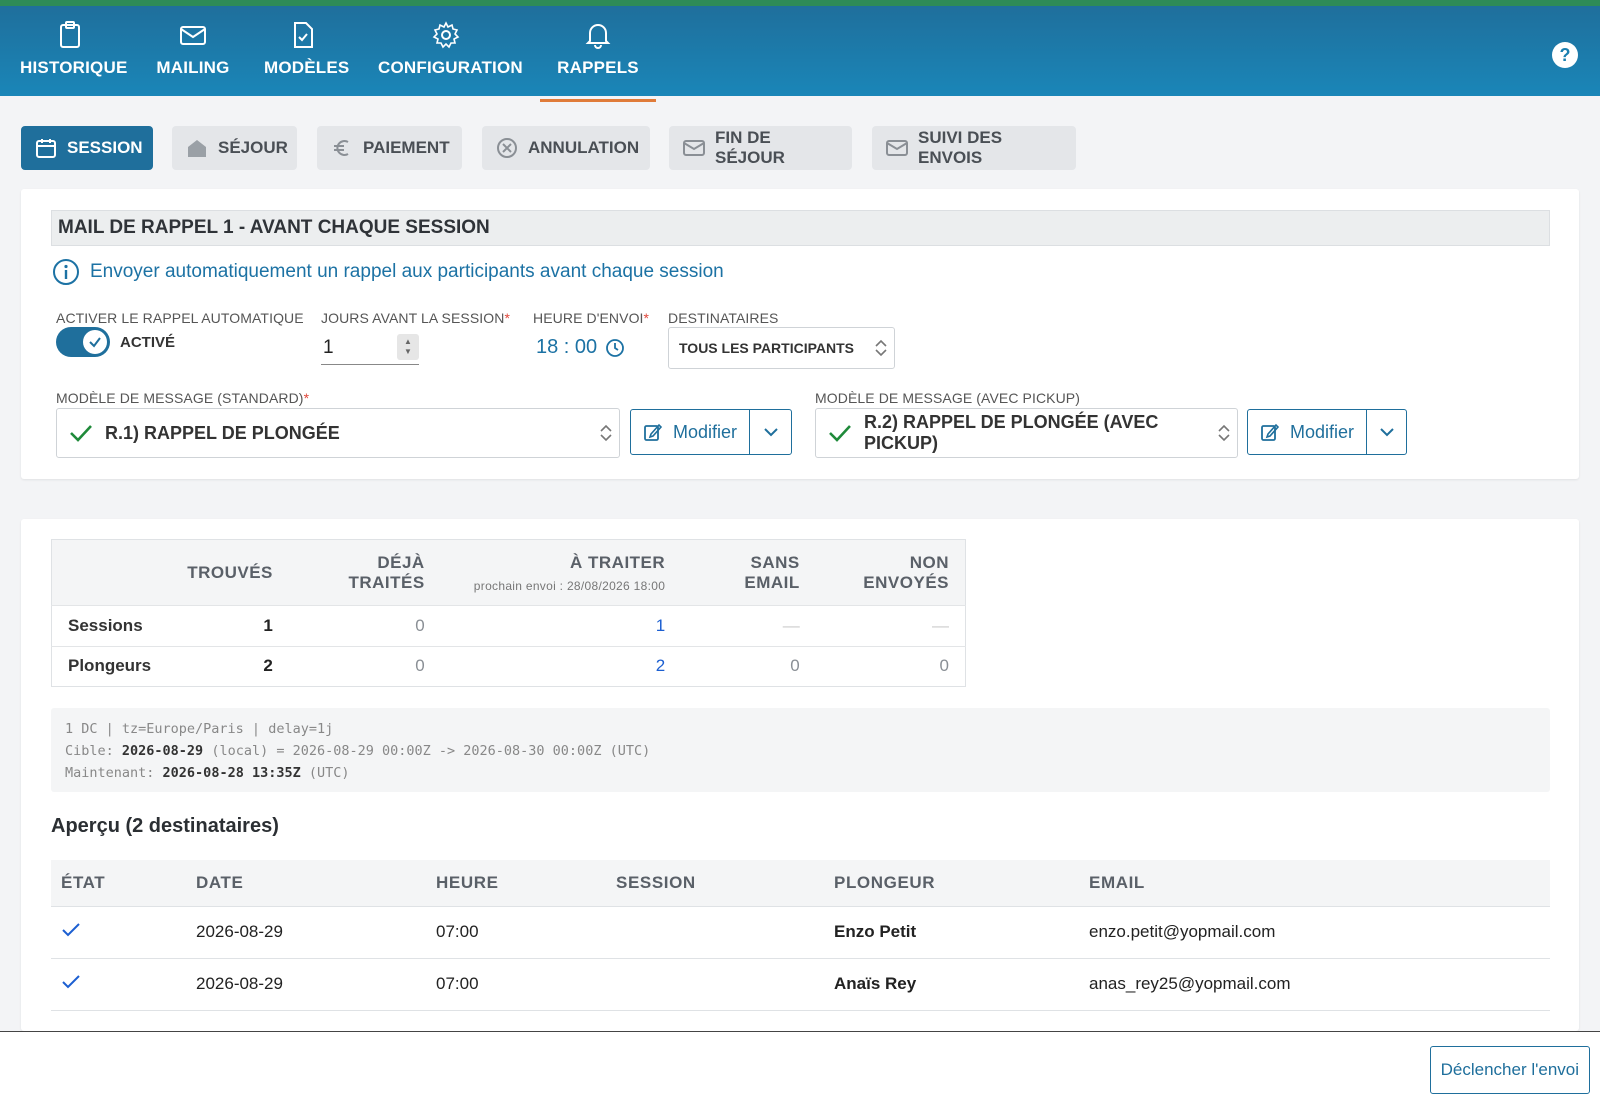 Image resolution: width=1600 pixels, height=1097 pixels. What do you see at coordinates (105, 147) in the screenshot?
I see `tab-label: SESSION` at bounding box center [105, 147].